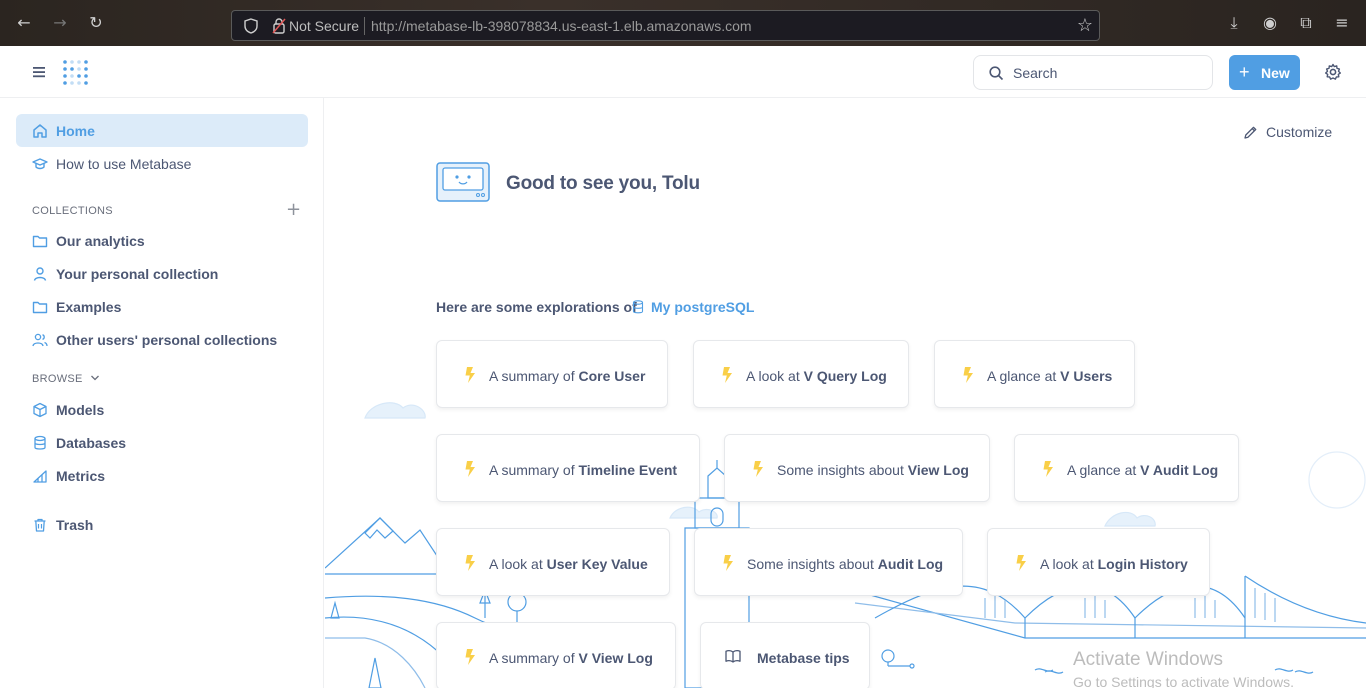 The width and height of the screenshot is (1366, 688). What do you see at coordinates (162, 475) in the screenshot?
I see `sidebar-item-metrics: Metrics` at bounding box center [162, 475].